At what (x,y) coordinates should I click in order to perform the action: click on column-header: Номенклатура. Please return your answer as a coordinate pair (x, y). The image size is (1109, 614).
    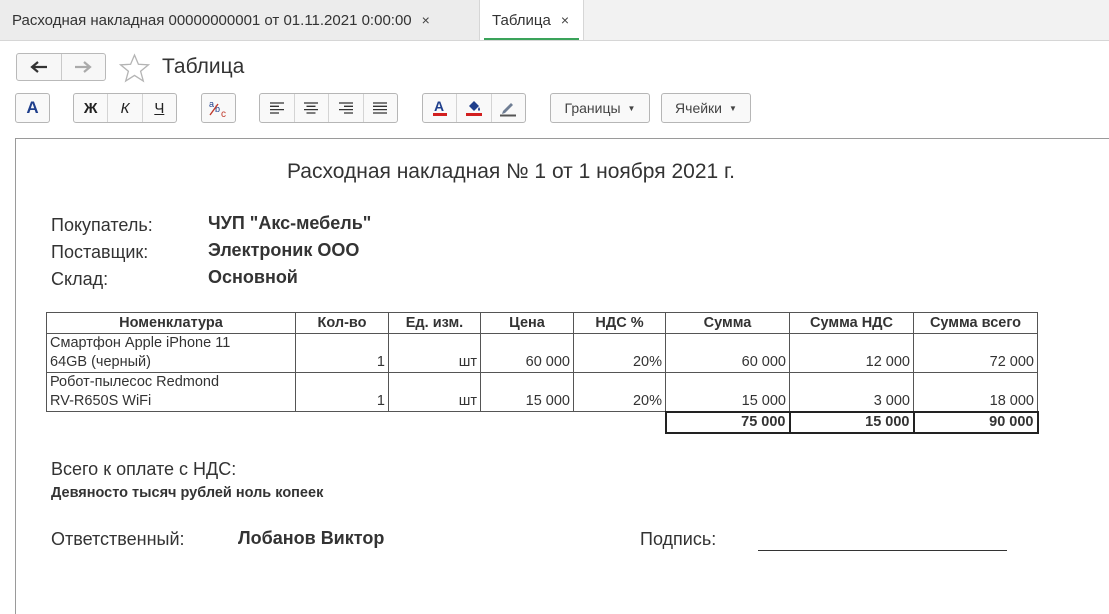
    Looking at the image, I should click on (171, 323).